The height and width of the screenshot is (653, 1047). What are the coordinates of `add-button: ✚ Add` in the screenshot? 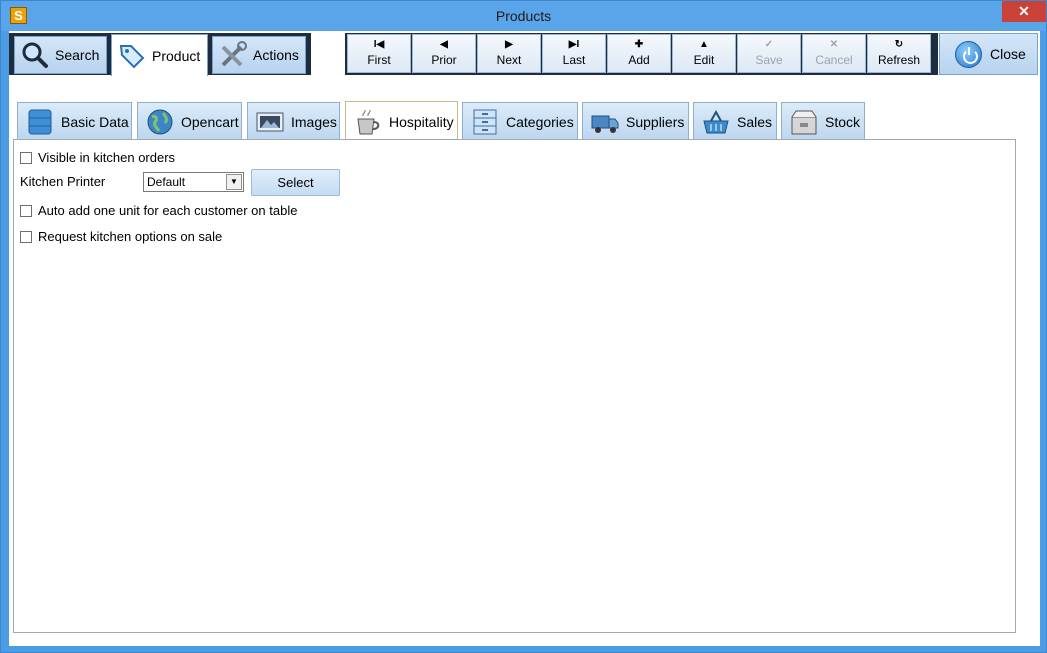 It's located at (639, 53).